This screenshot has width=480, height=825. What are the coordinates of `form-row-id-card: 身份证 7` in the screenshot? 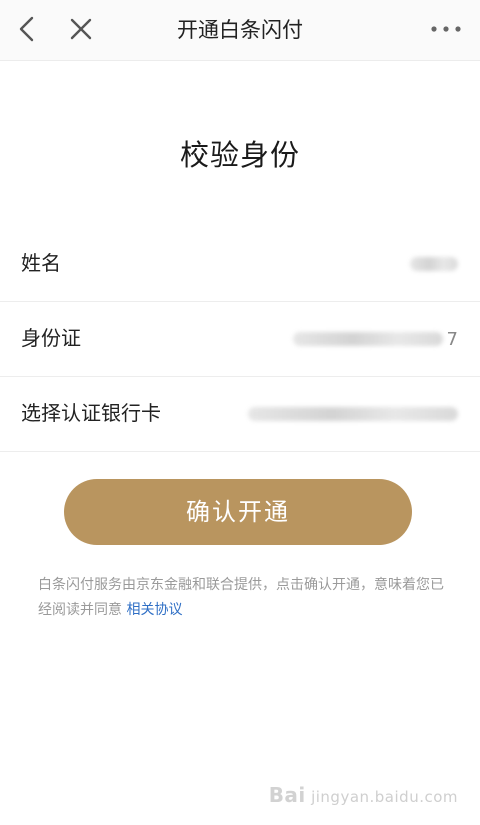 It's located at (240, 339).